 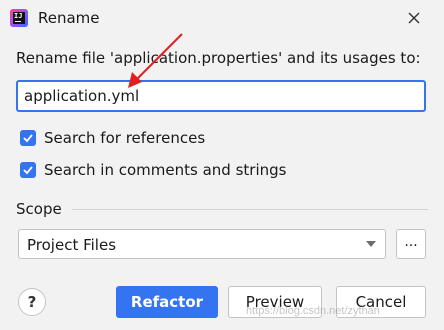 I want to click on annotation-arrow, so click(x=155, y=60).